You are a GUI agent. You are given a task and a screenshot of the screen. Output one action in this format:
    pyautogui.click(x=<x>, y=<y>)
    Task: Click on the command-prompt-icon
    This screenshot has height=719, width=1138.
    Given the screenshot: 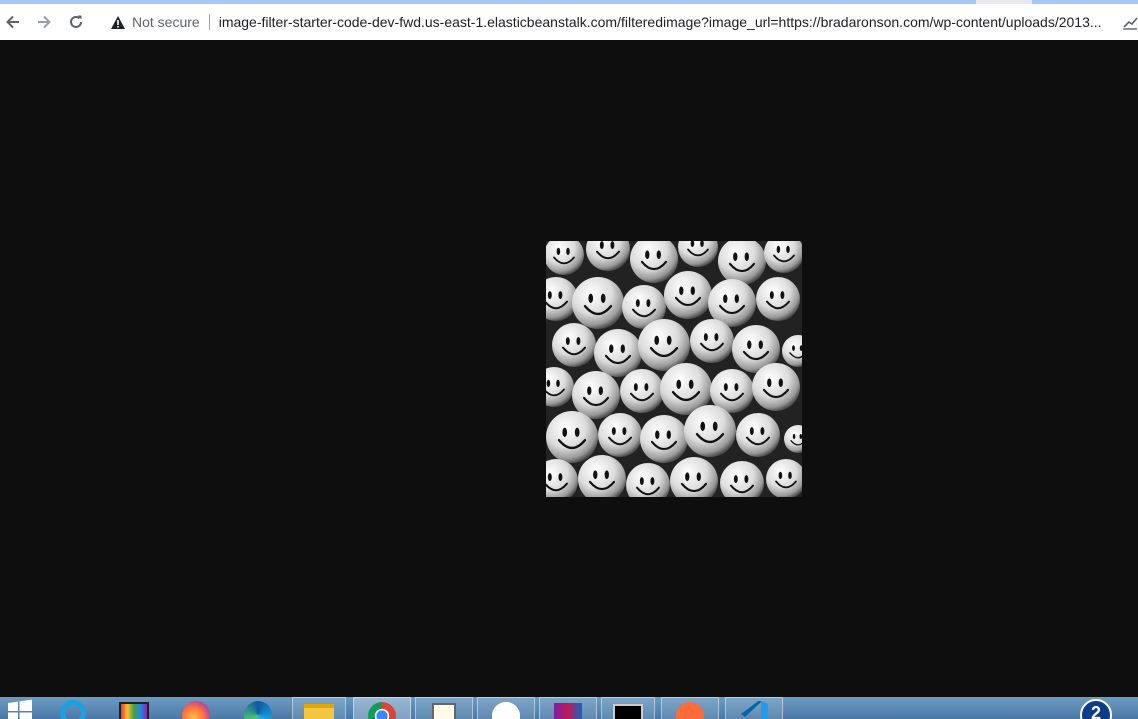 What is the action you would take?
    pyautogui.click(x=628, y=711)
    